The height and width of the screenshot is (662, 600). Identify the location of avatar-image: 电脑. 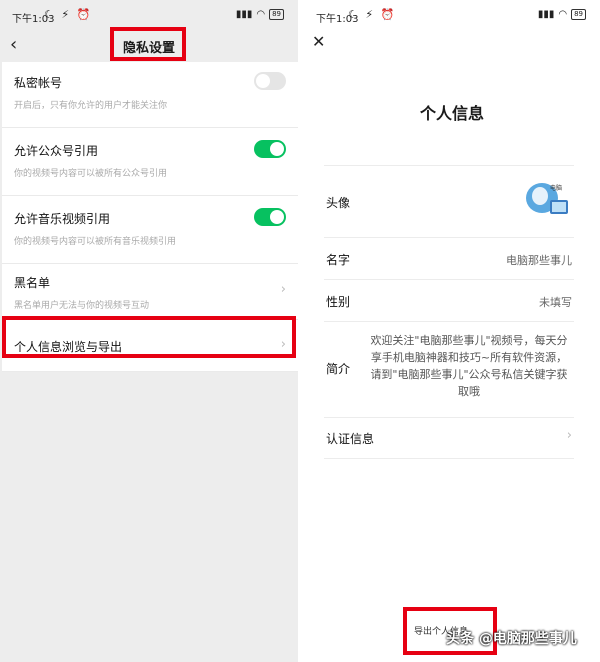
(547, 198).